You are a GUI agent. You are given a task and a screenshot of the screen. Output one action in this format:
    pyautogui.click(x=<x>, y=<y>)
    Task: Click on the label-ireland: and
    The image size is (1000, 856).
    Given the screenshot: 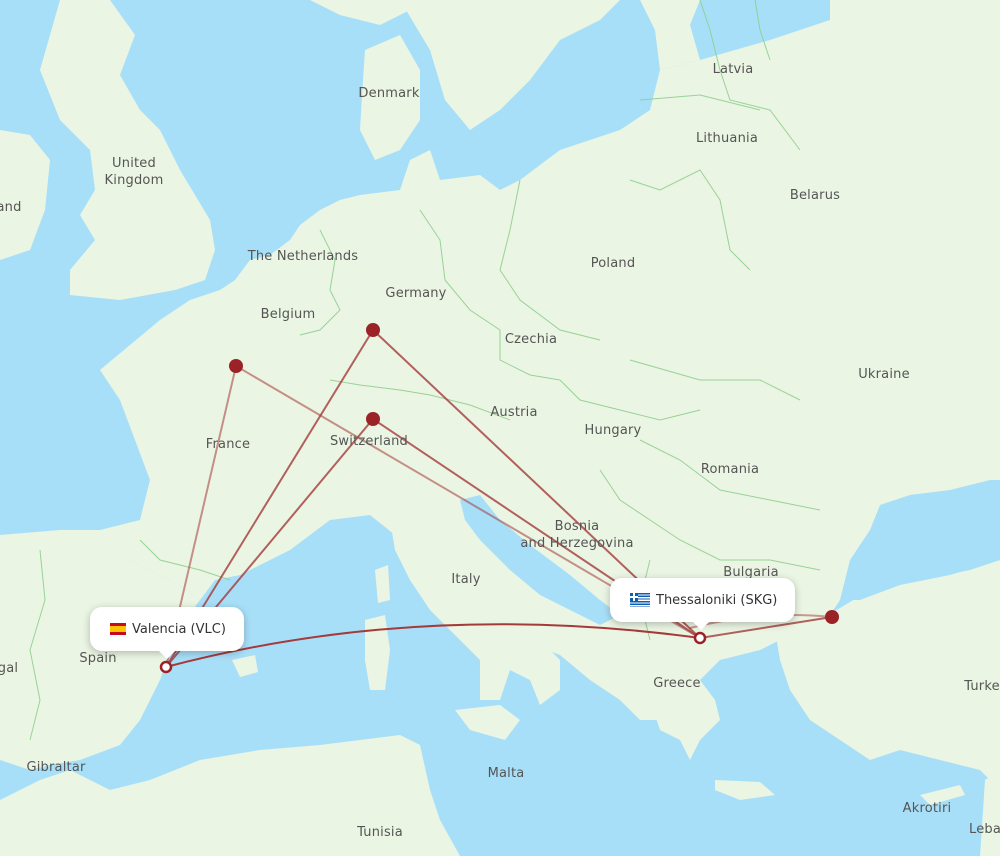 What is the action you would take?
    pyautogui.click(x=11, y=207)
    